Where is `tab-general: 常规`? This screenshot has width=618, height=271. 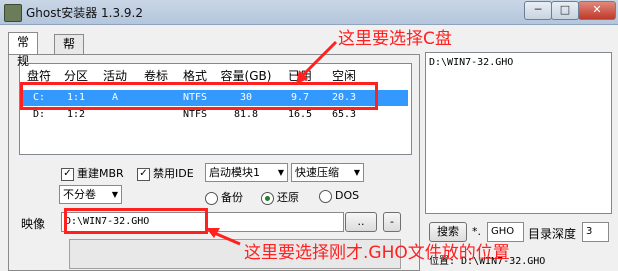
tab-general: 常规 is located at coordinates (23, 50).